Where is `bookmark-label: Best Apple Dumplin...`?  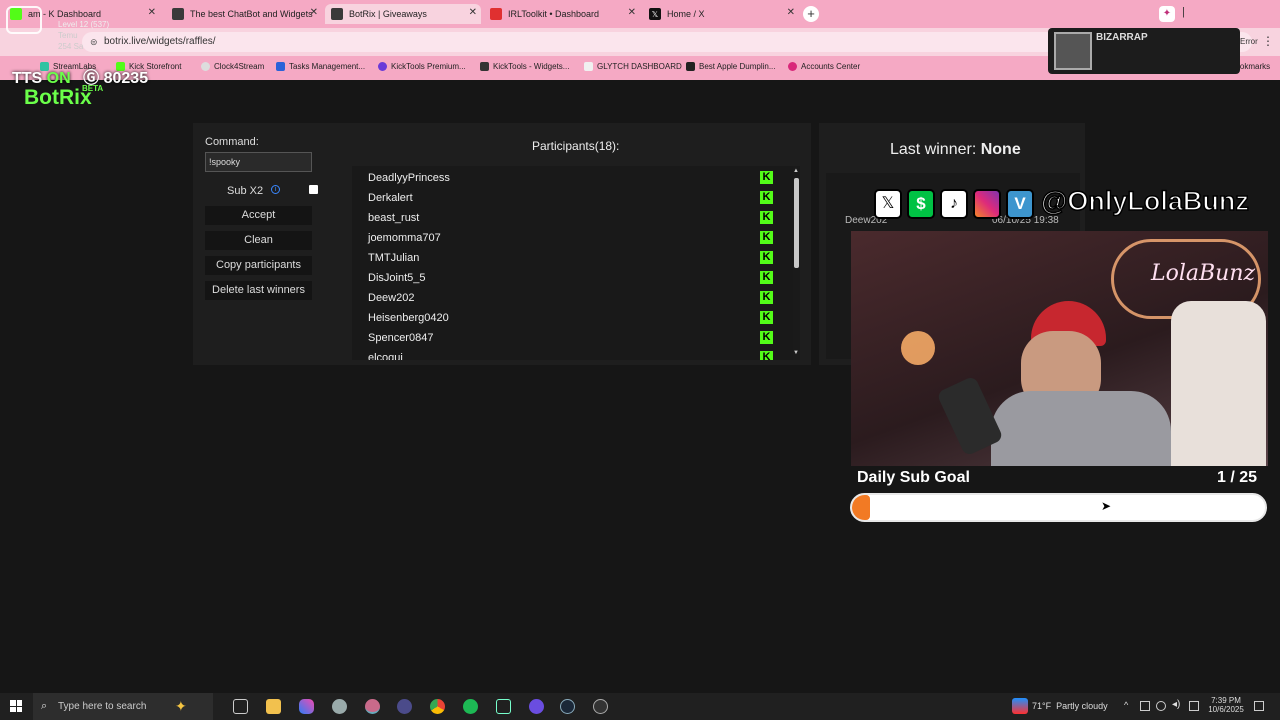
bookmark-label: Best Apple Dumplin... is located at coordinates (737, 66).